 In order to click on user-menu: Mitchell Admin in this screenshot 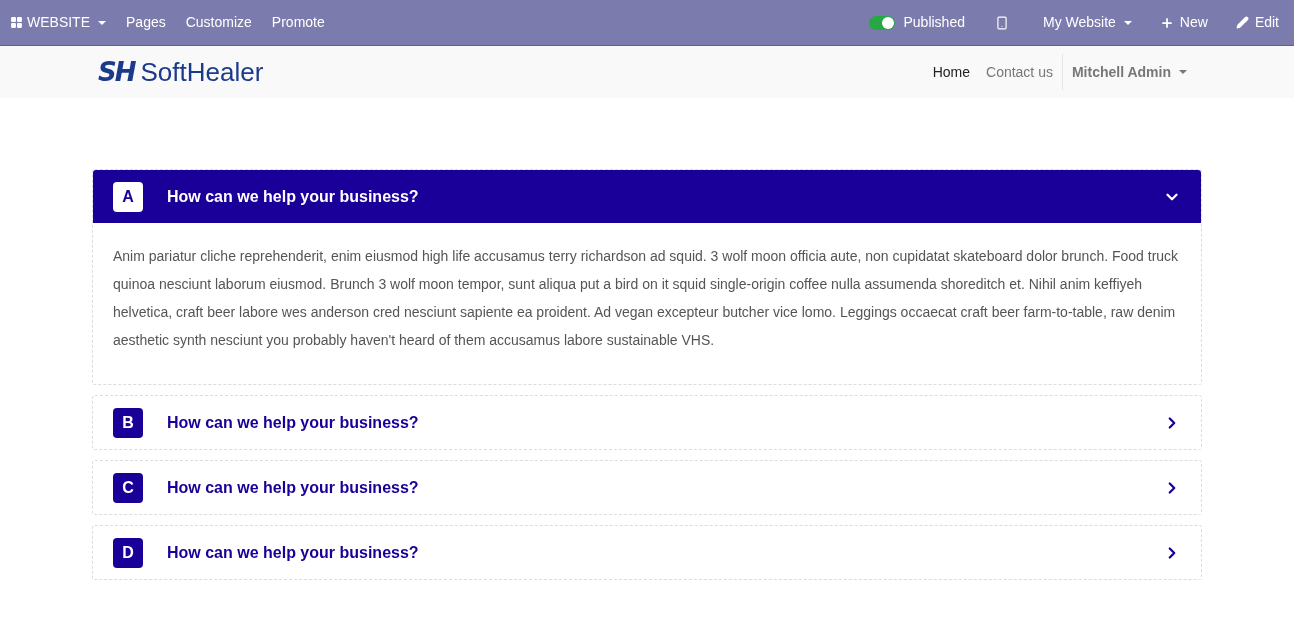, I will do `click(1129, 72)`.